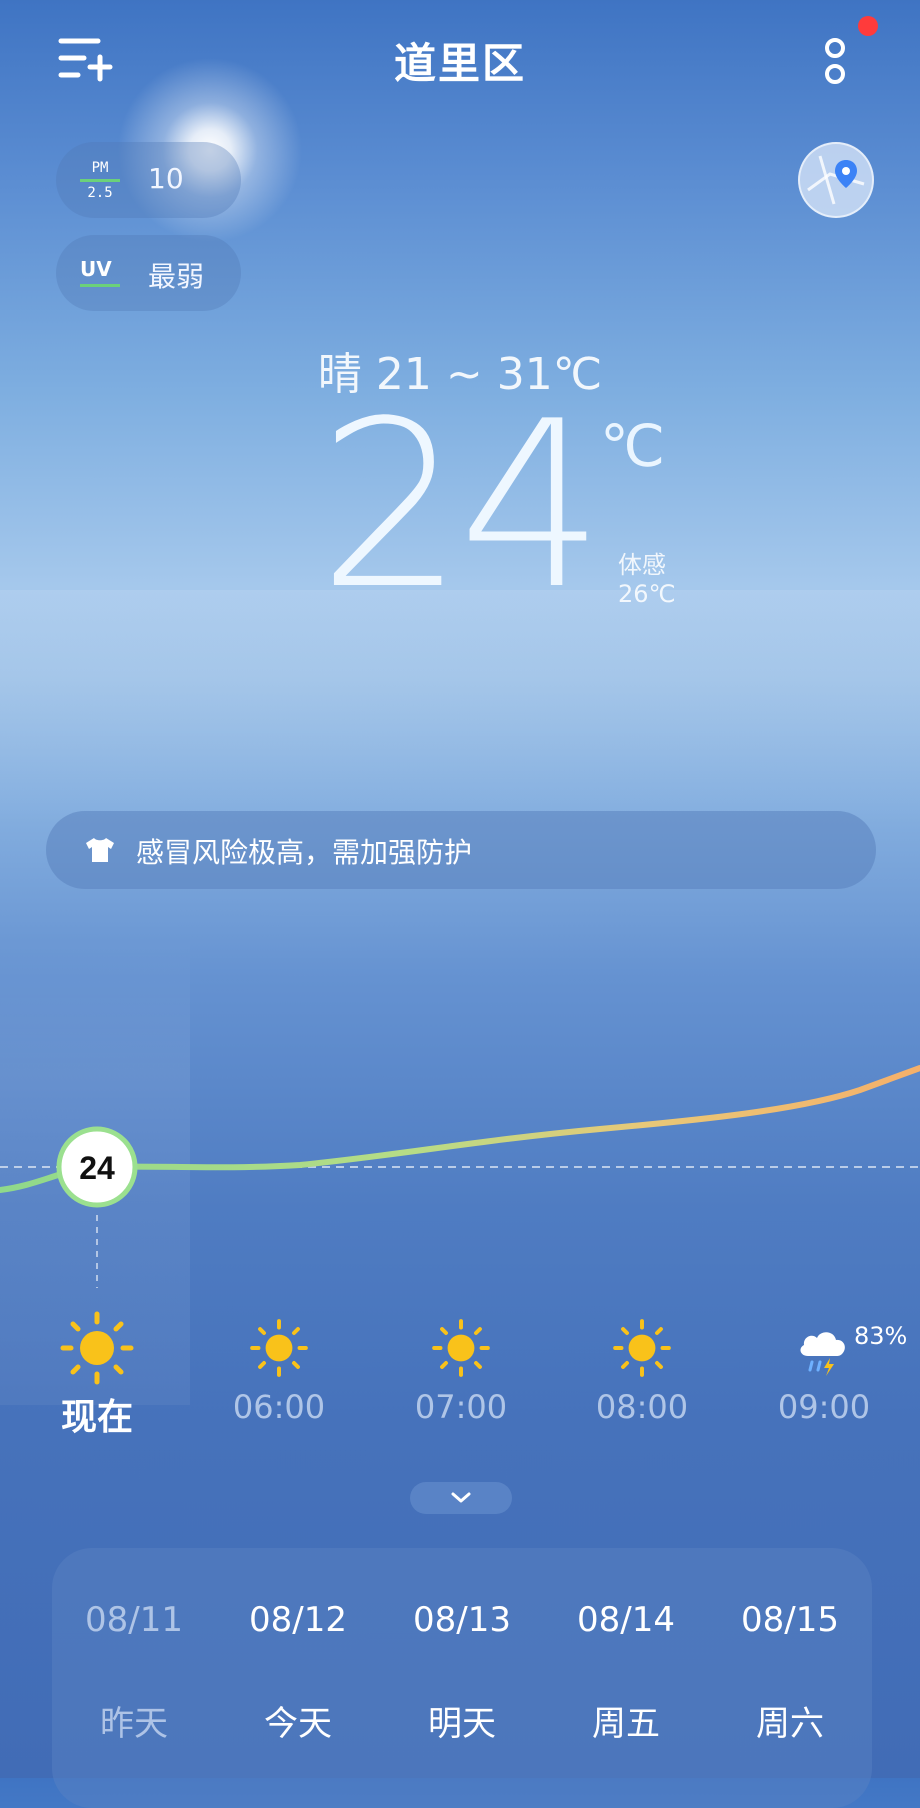 This screenshot has width=920, height=1808. I want to click on hour-item-0700: 07:00, so click(461, 1368).